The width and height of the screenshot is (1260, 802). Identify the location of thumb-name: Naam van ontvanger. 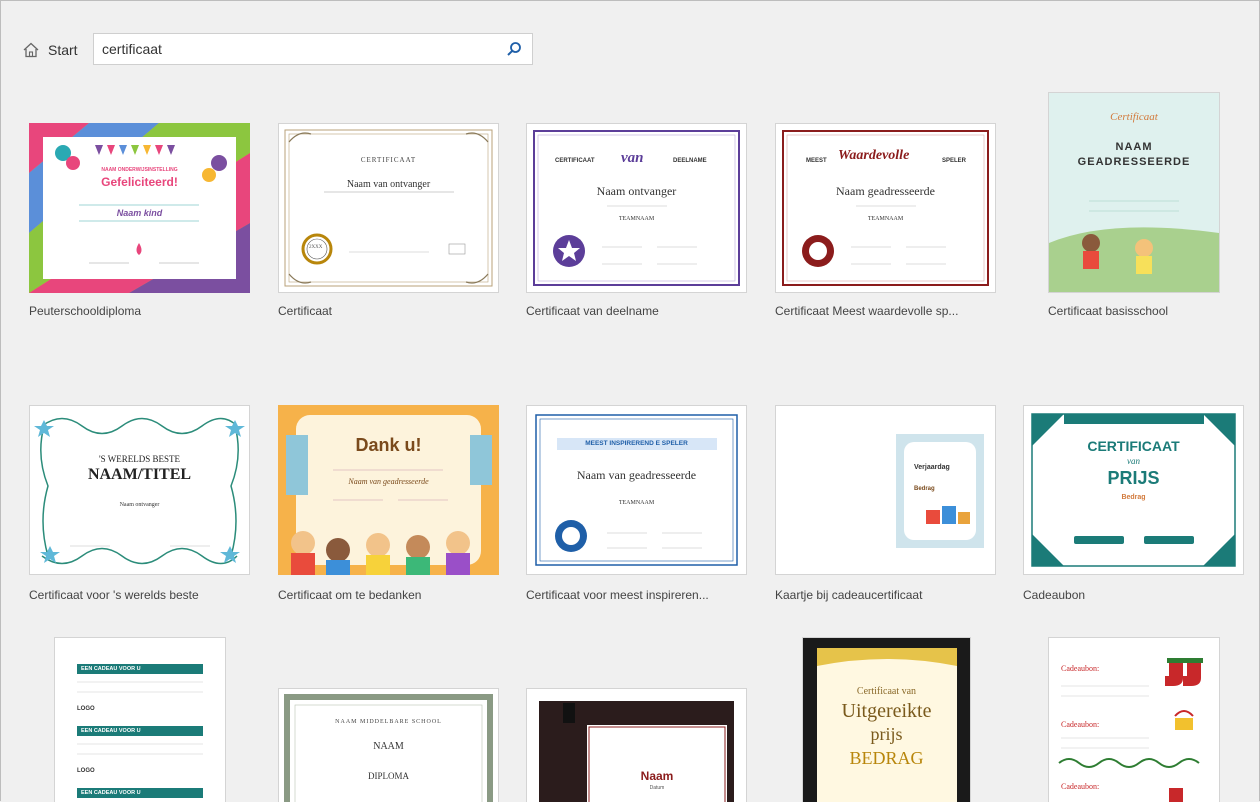
(388, 184).